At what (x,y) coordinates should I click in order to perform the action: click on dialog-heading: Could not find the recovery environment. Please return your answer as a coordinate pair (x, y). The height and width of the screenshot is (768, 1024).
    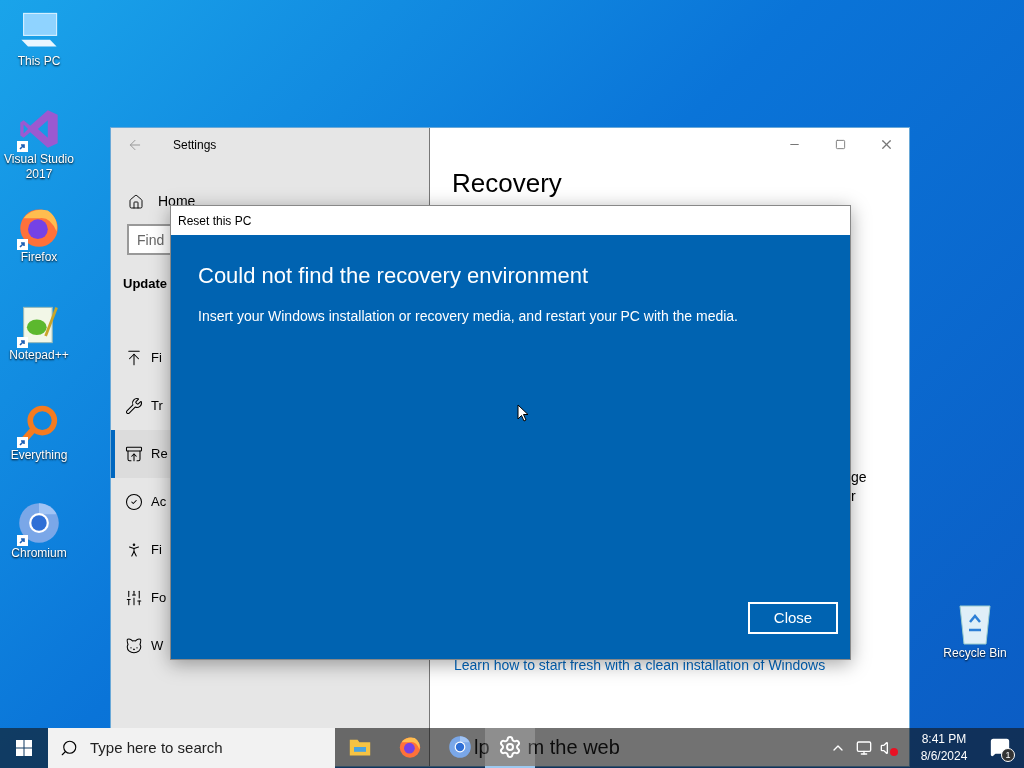
    Looking at the image, I should click on (393, 276).